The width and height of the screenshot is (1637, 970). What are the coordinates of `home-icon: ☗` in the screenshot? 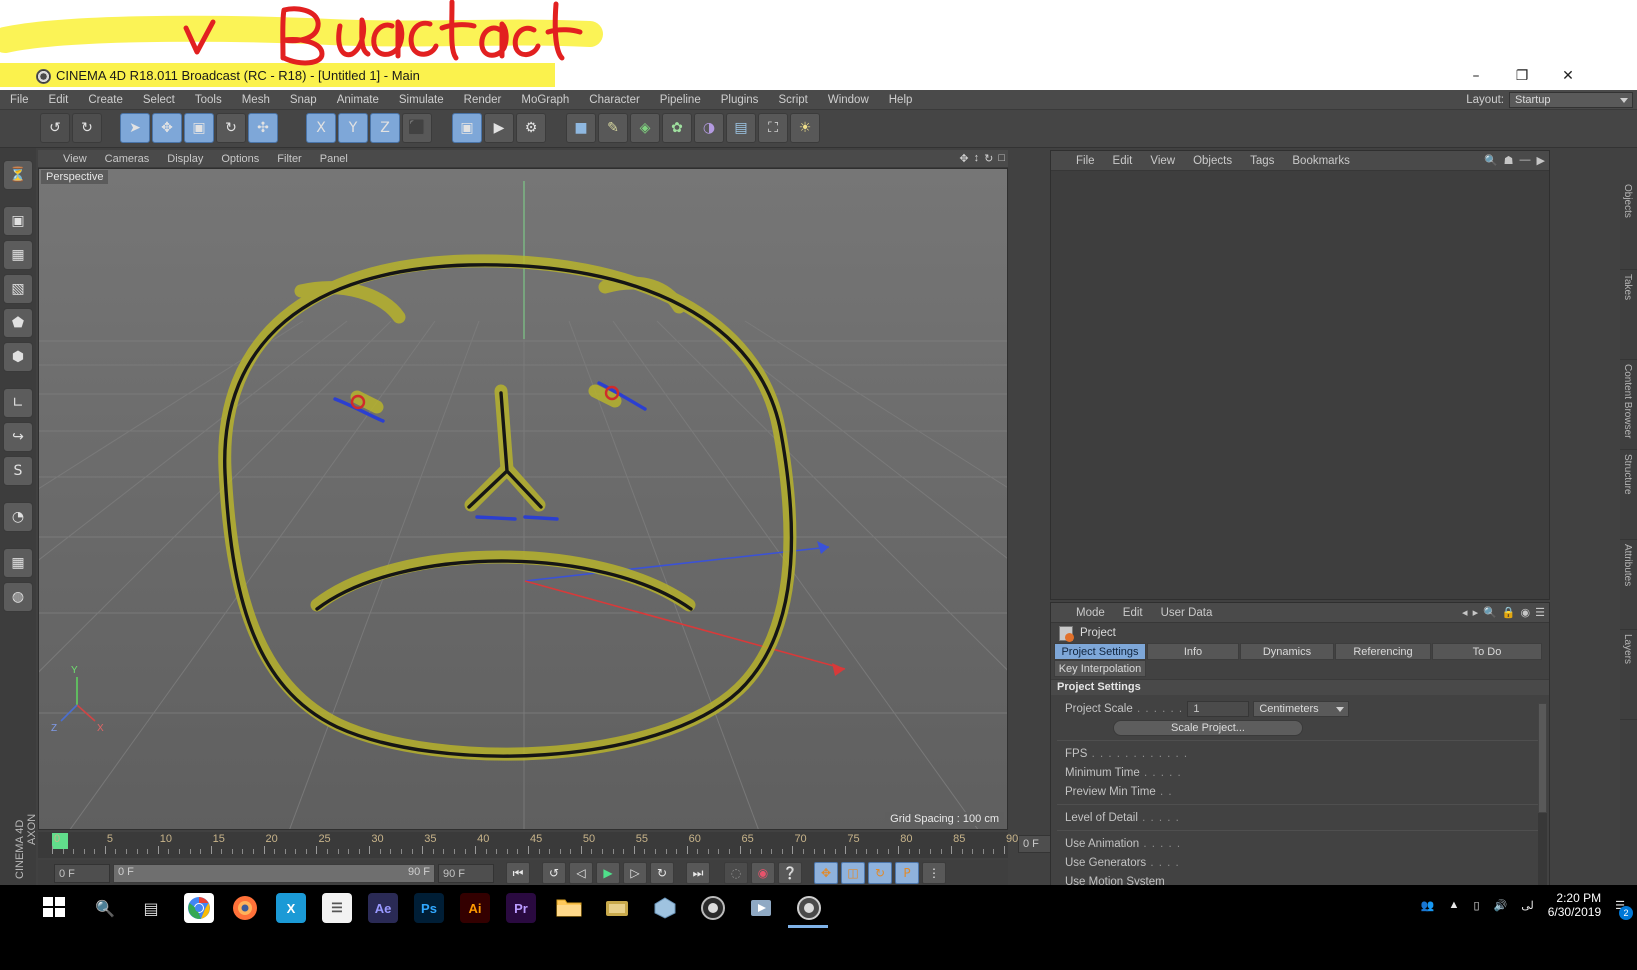 It's located at (1509, 160).